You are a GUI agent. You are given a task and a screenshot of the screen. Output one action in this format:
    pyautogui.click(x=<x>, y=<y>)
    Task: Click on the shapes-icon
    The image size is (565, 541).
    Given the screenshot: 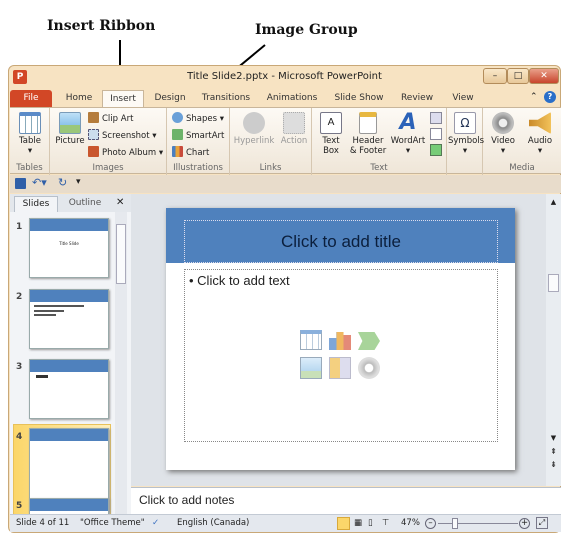 What is the action you would take?
    pyautogui.click(x=177, y=117)
    